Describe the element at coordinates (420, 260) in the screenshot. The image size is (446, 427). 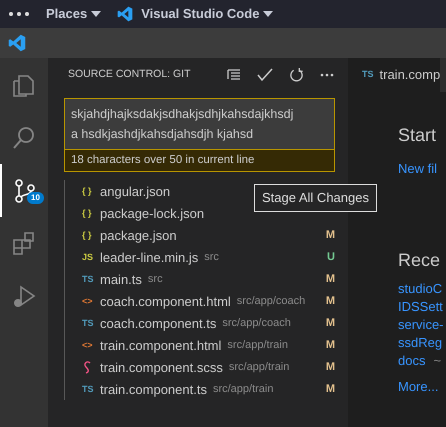
I see `section-heading: Rece` at that location.